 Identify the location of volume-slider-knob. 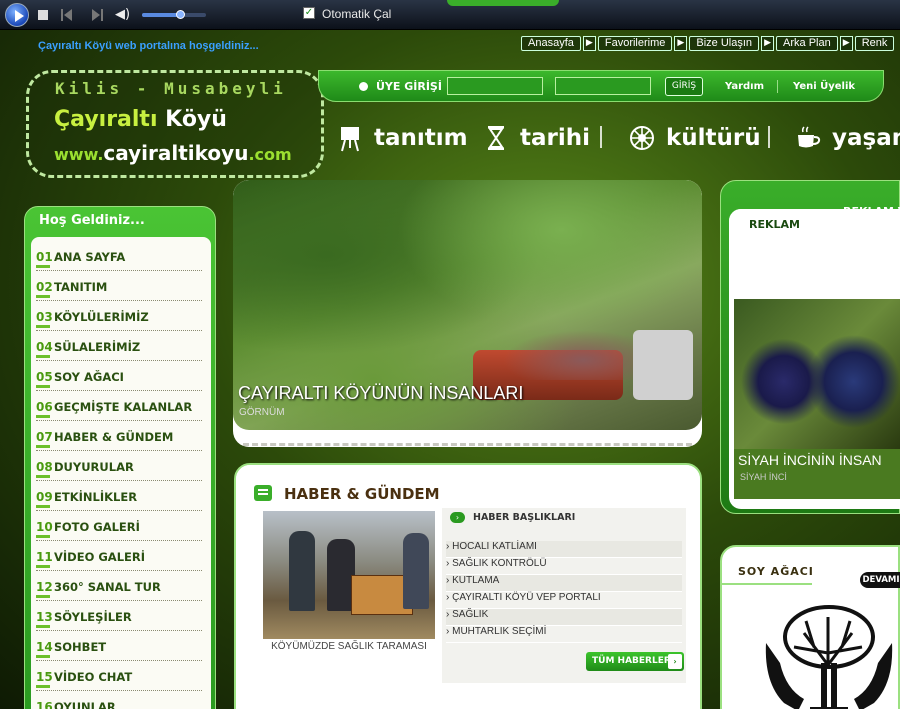
(181, 14).